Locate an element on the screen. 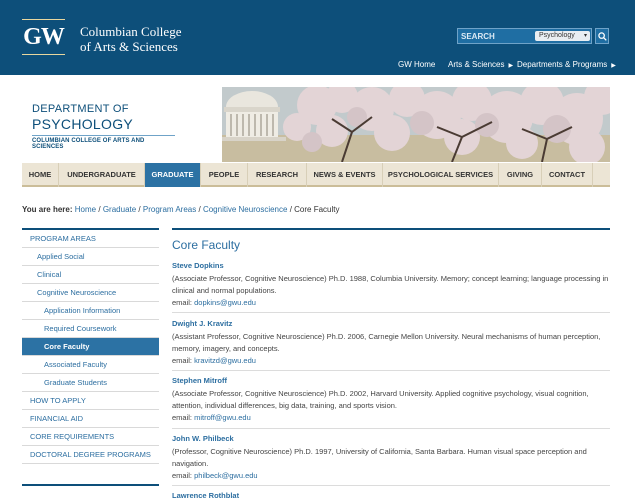 The width and height of the screenshot is (635, 500). sidebar-item-program-areas: PROGRAM AREAS is located at coordinates (90, 239).